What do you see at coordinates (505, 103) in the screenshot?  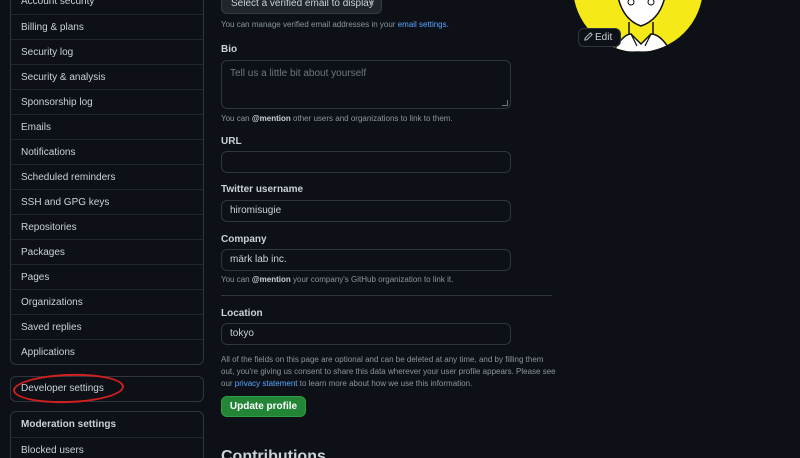 I see `resize-handle-icon` at bounding box center [505, 103].